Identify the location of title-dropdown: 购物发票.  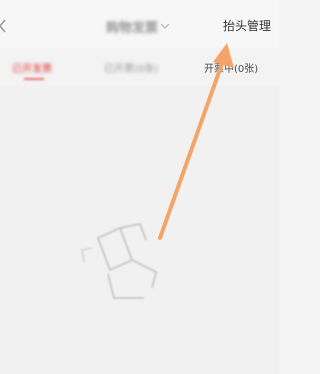
(138, 26).